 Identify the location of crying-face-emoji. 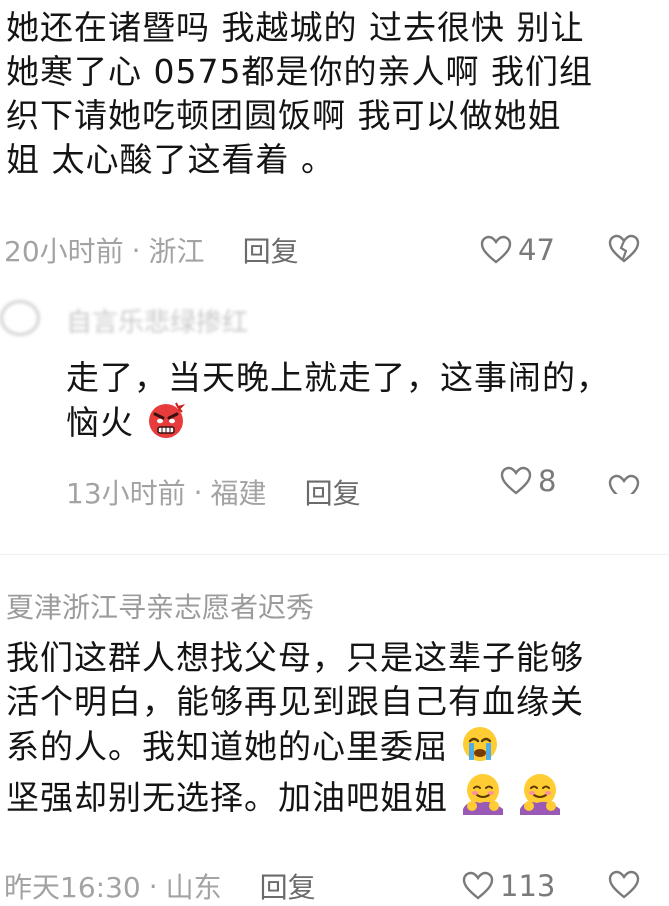
(480, 744).